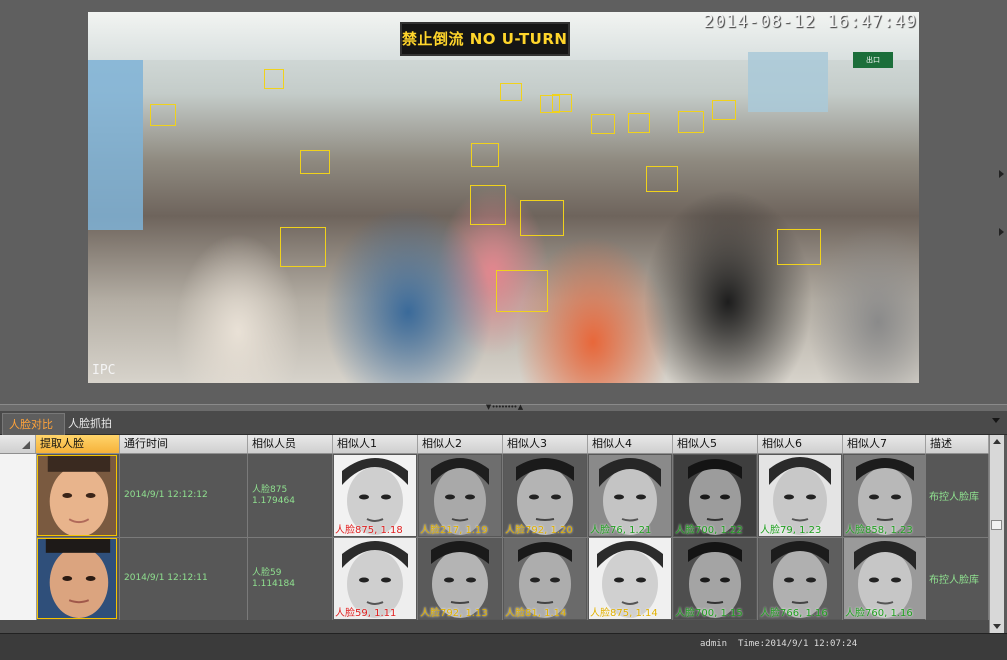  Describe the element at coordinates (504, 407) in the screenshot. I see `splitter-grip-icon: ▼ •••••••• ▲` at that location.